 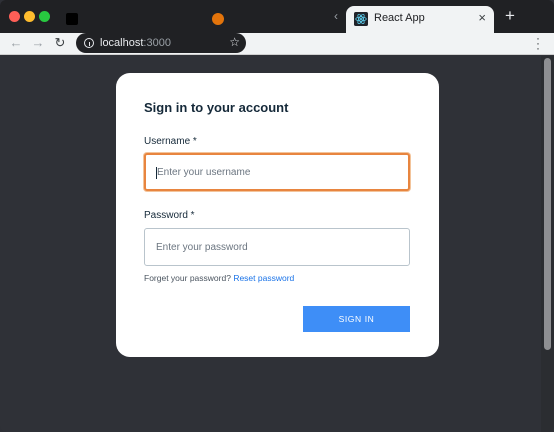 I want to click on password-input, so click(x=277, y=247).